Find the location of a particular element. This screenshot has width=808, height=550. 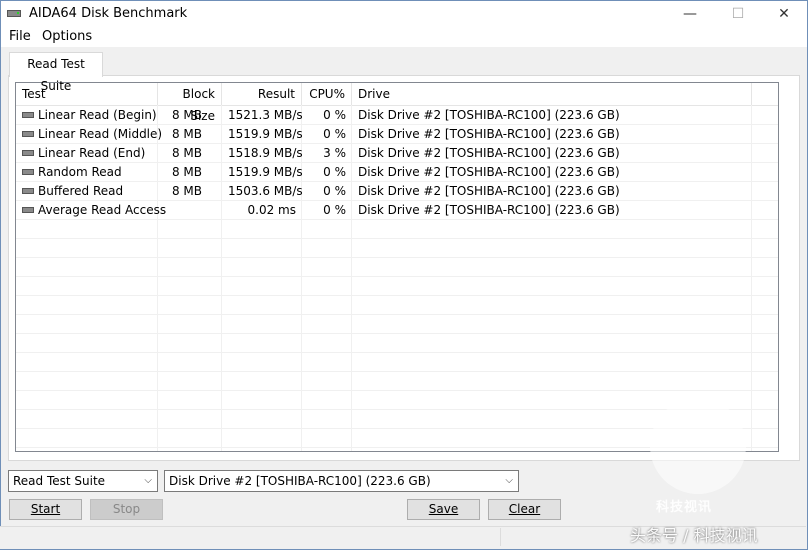

stop-label: Stop is located at coordinates (126, 509).